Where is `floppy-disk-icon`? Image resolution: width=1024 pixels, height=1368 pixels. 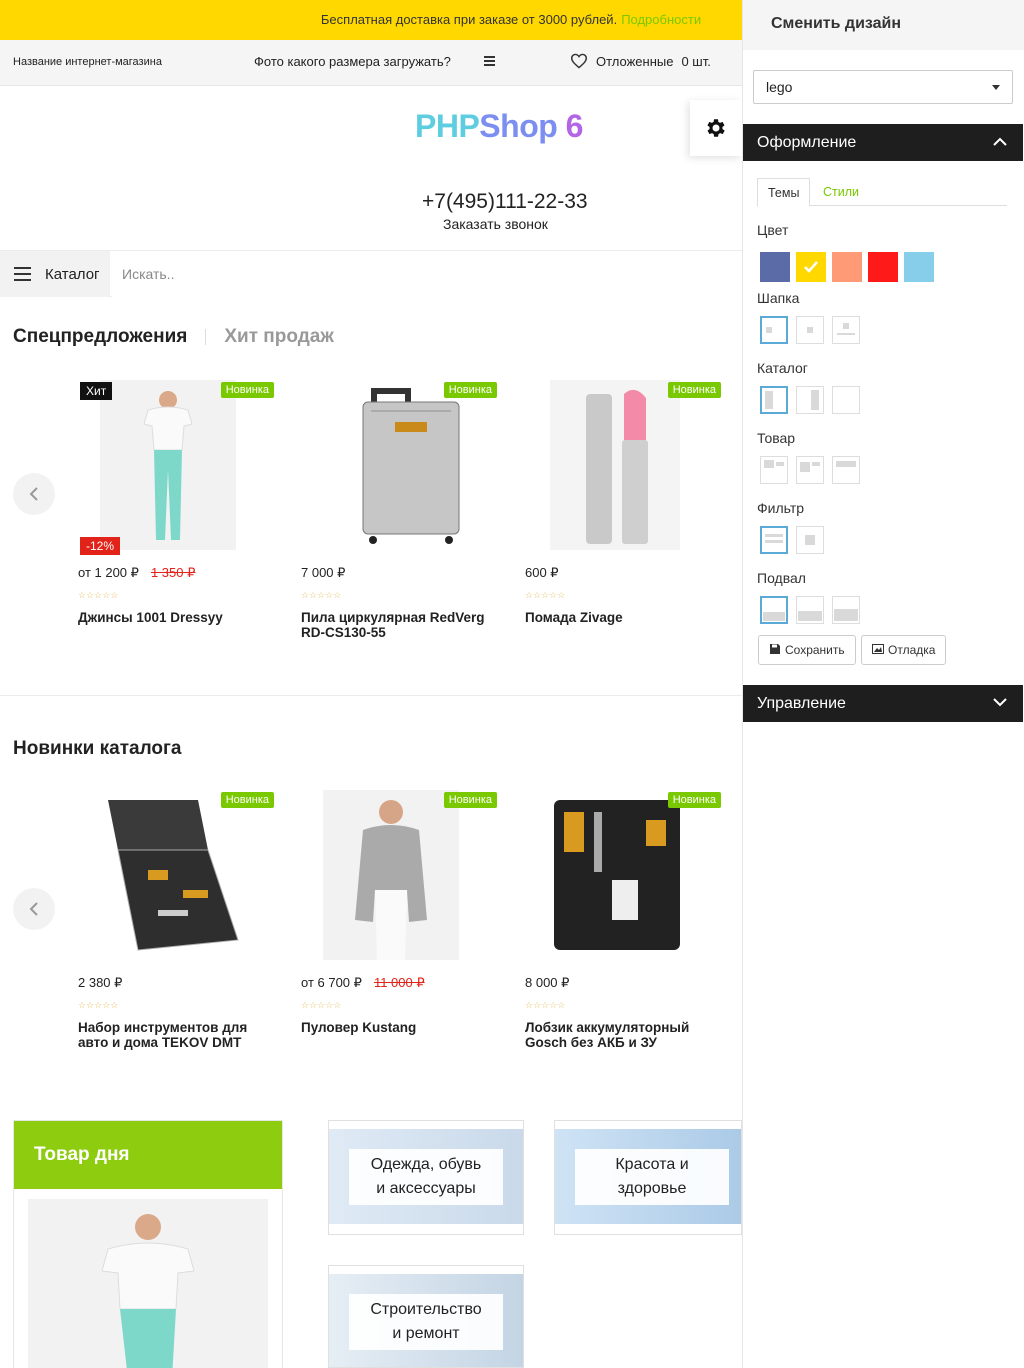
floppy-disk-icon is located at coordinates (775, 649).